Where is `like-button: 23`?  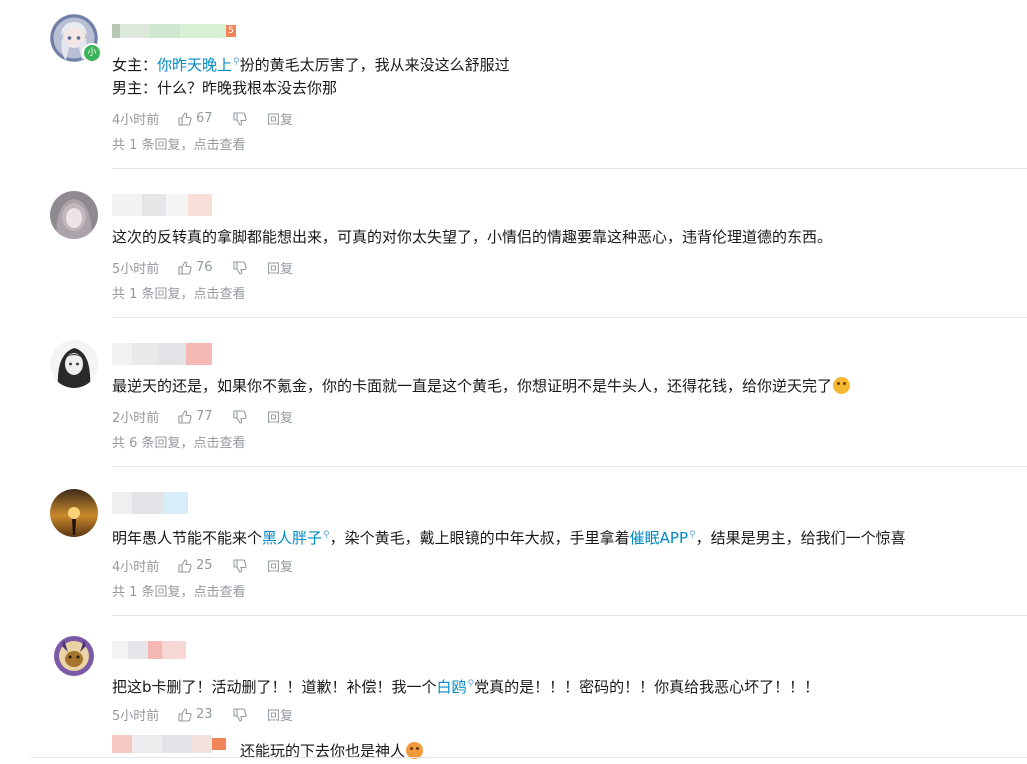
like-button: 23 is located at coordinates (205, 714).